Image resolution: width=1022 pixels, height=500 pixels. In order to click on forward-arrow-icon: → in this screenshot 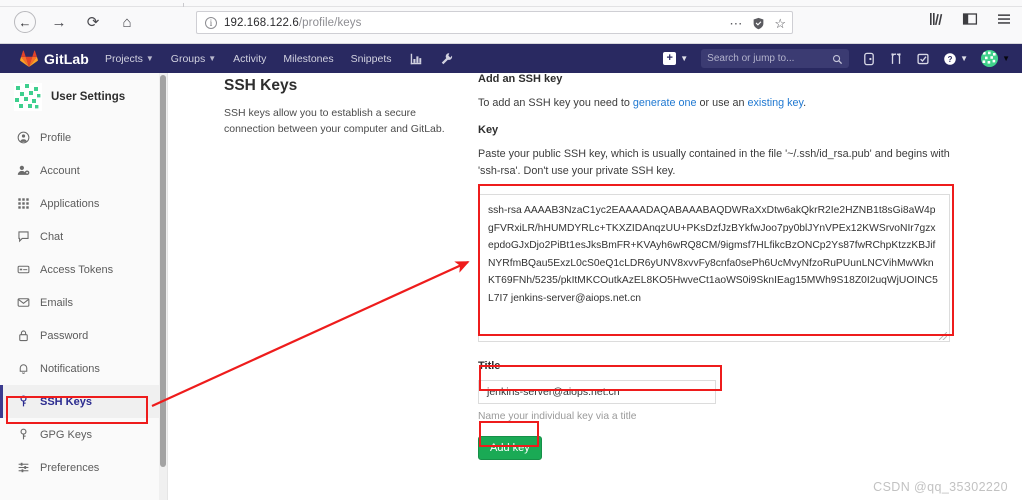, I will do `click(59, 22)`.